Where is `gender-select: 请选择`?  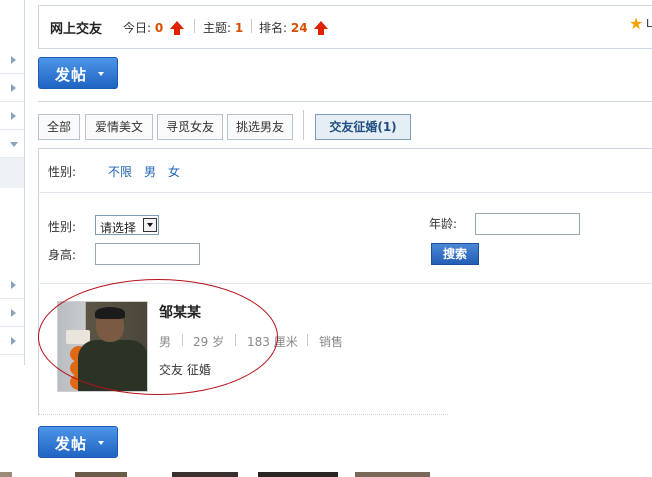
gender-select: 请选择 is located at coordinates (127, 225).